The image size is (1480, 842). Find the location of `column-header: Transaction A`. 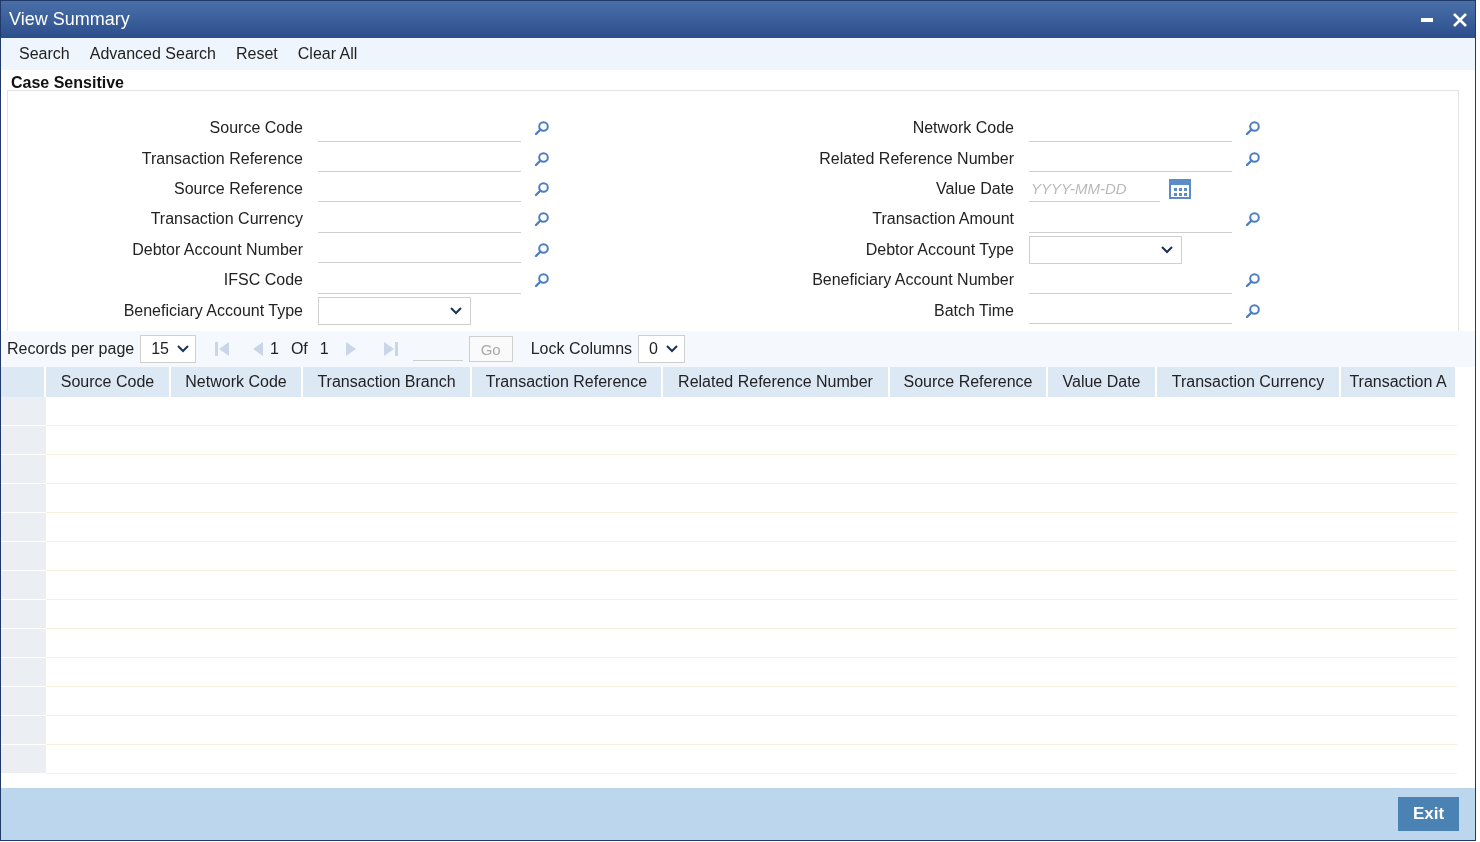

column-header: Transaction A is located at coordinates (1399, 382).